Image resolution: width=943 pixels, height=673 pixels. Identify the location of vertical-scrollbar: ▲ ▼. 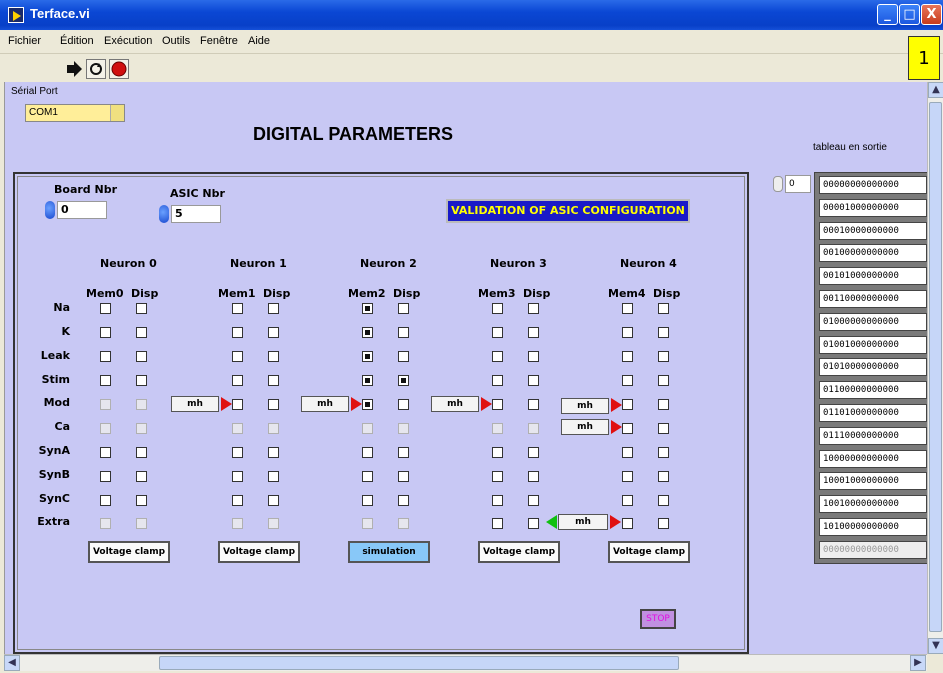
(935, 368).